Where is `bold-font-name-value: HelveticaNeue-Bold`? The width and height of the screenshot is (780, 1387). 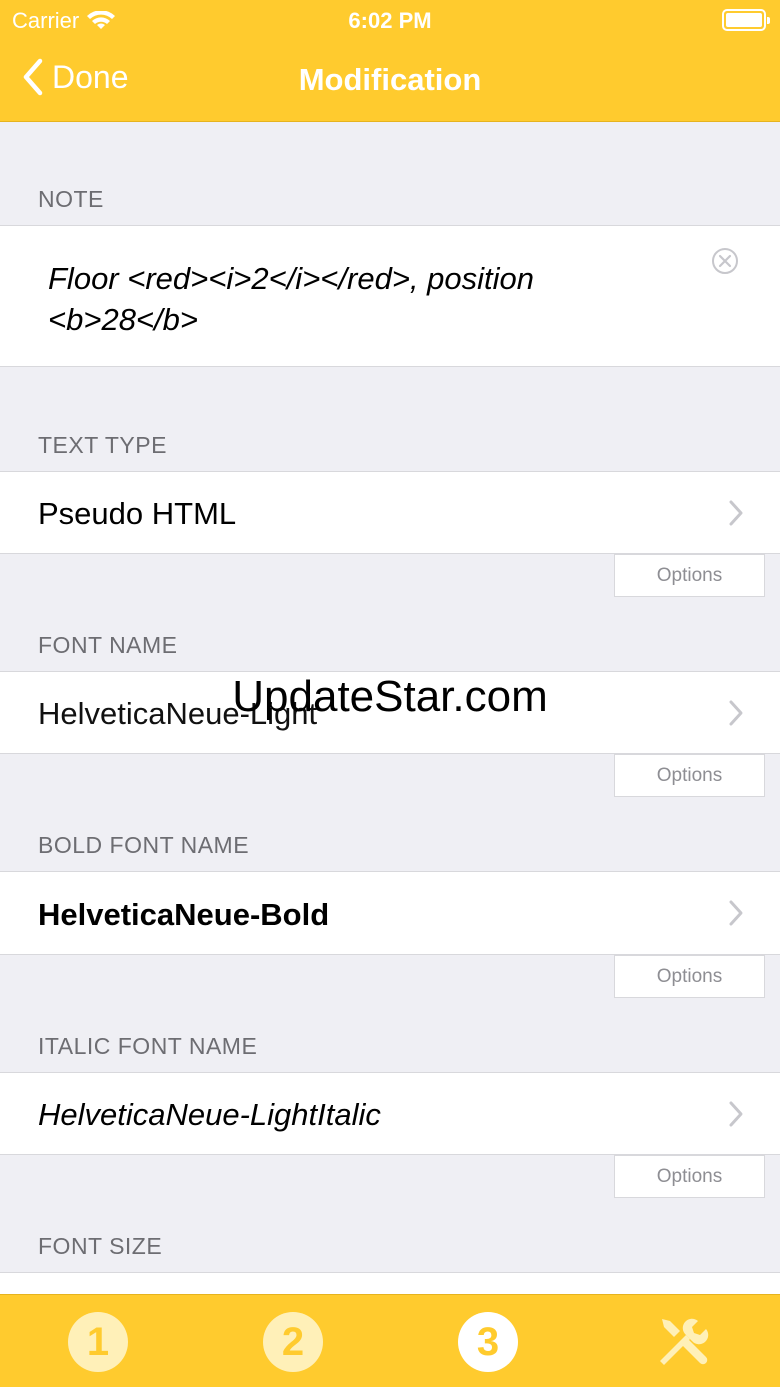 bold-font-name-value: HelveticaNeue-Bold is located at coordinates (184, 914).